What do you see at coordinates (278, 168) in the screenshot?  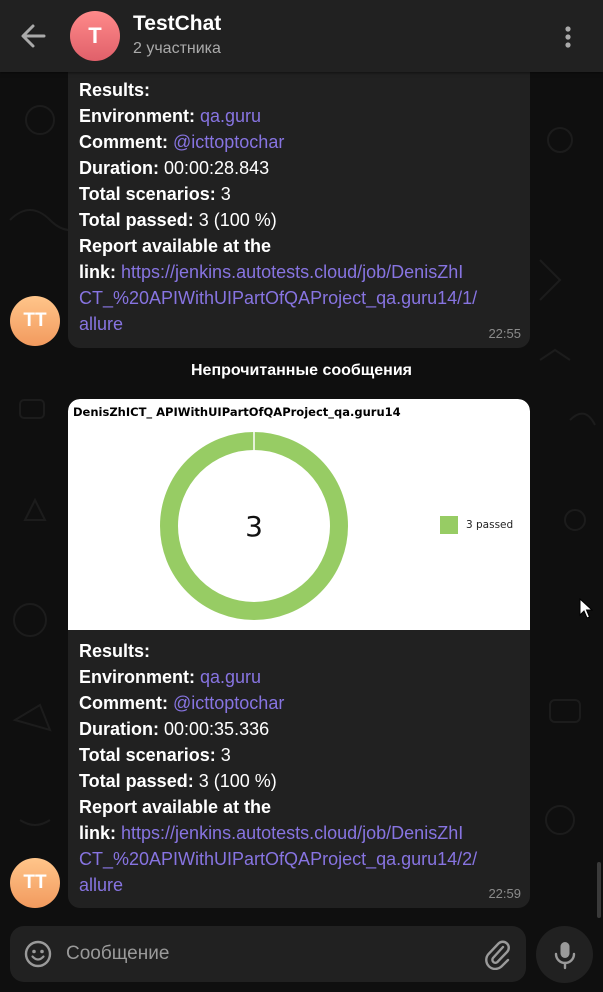 I see `message-line: Duration: 00:00:28.843` at bounding box center [278, 168].